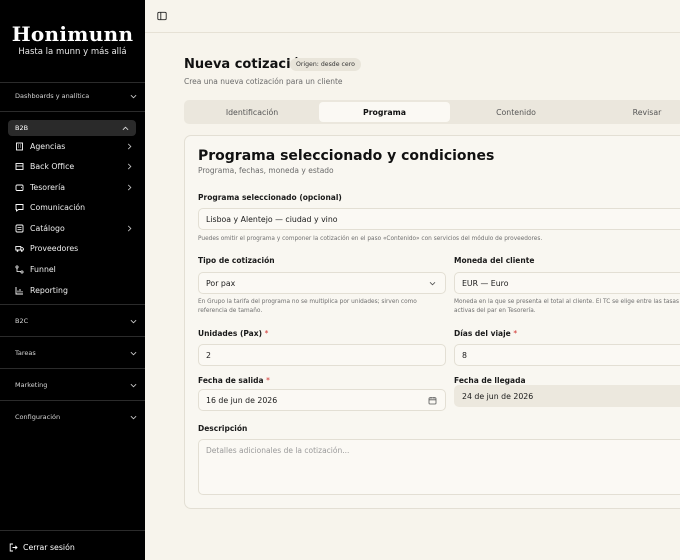 Image resolution: width=680 pixels, height=560 pixels. What do you see at coordinates (252, 112) in the screenshot?
I see `tab-identificacion: Identificación` at bounding box center [252, 112].